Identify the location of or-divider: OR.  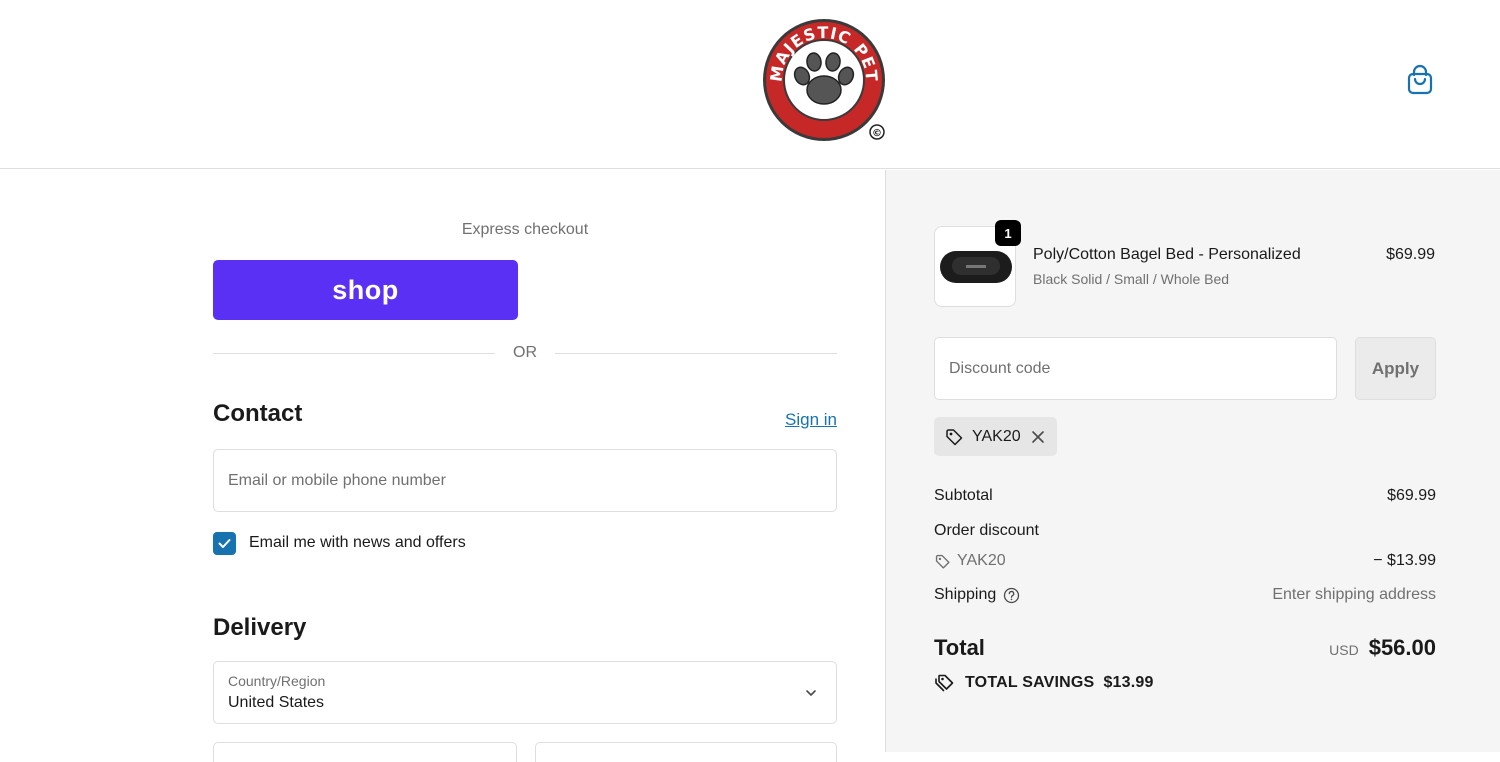
(525, 354).